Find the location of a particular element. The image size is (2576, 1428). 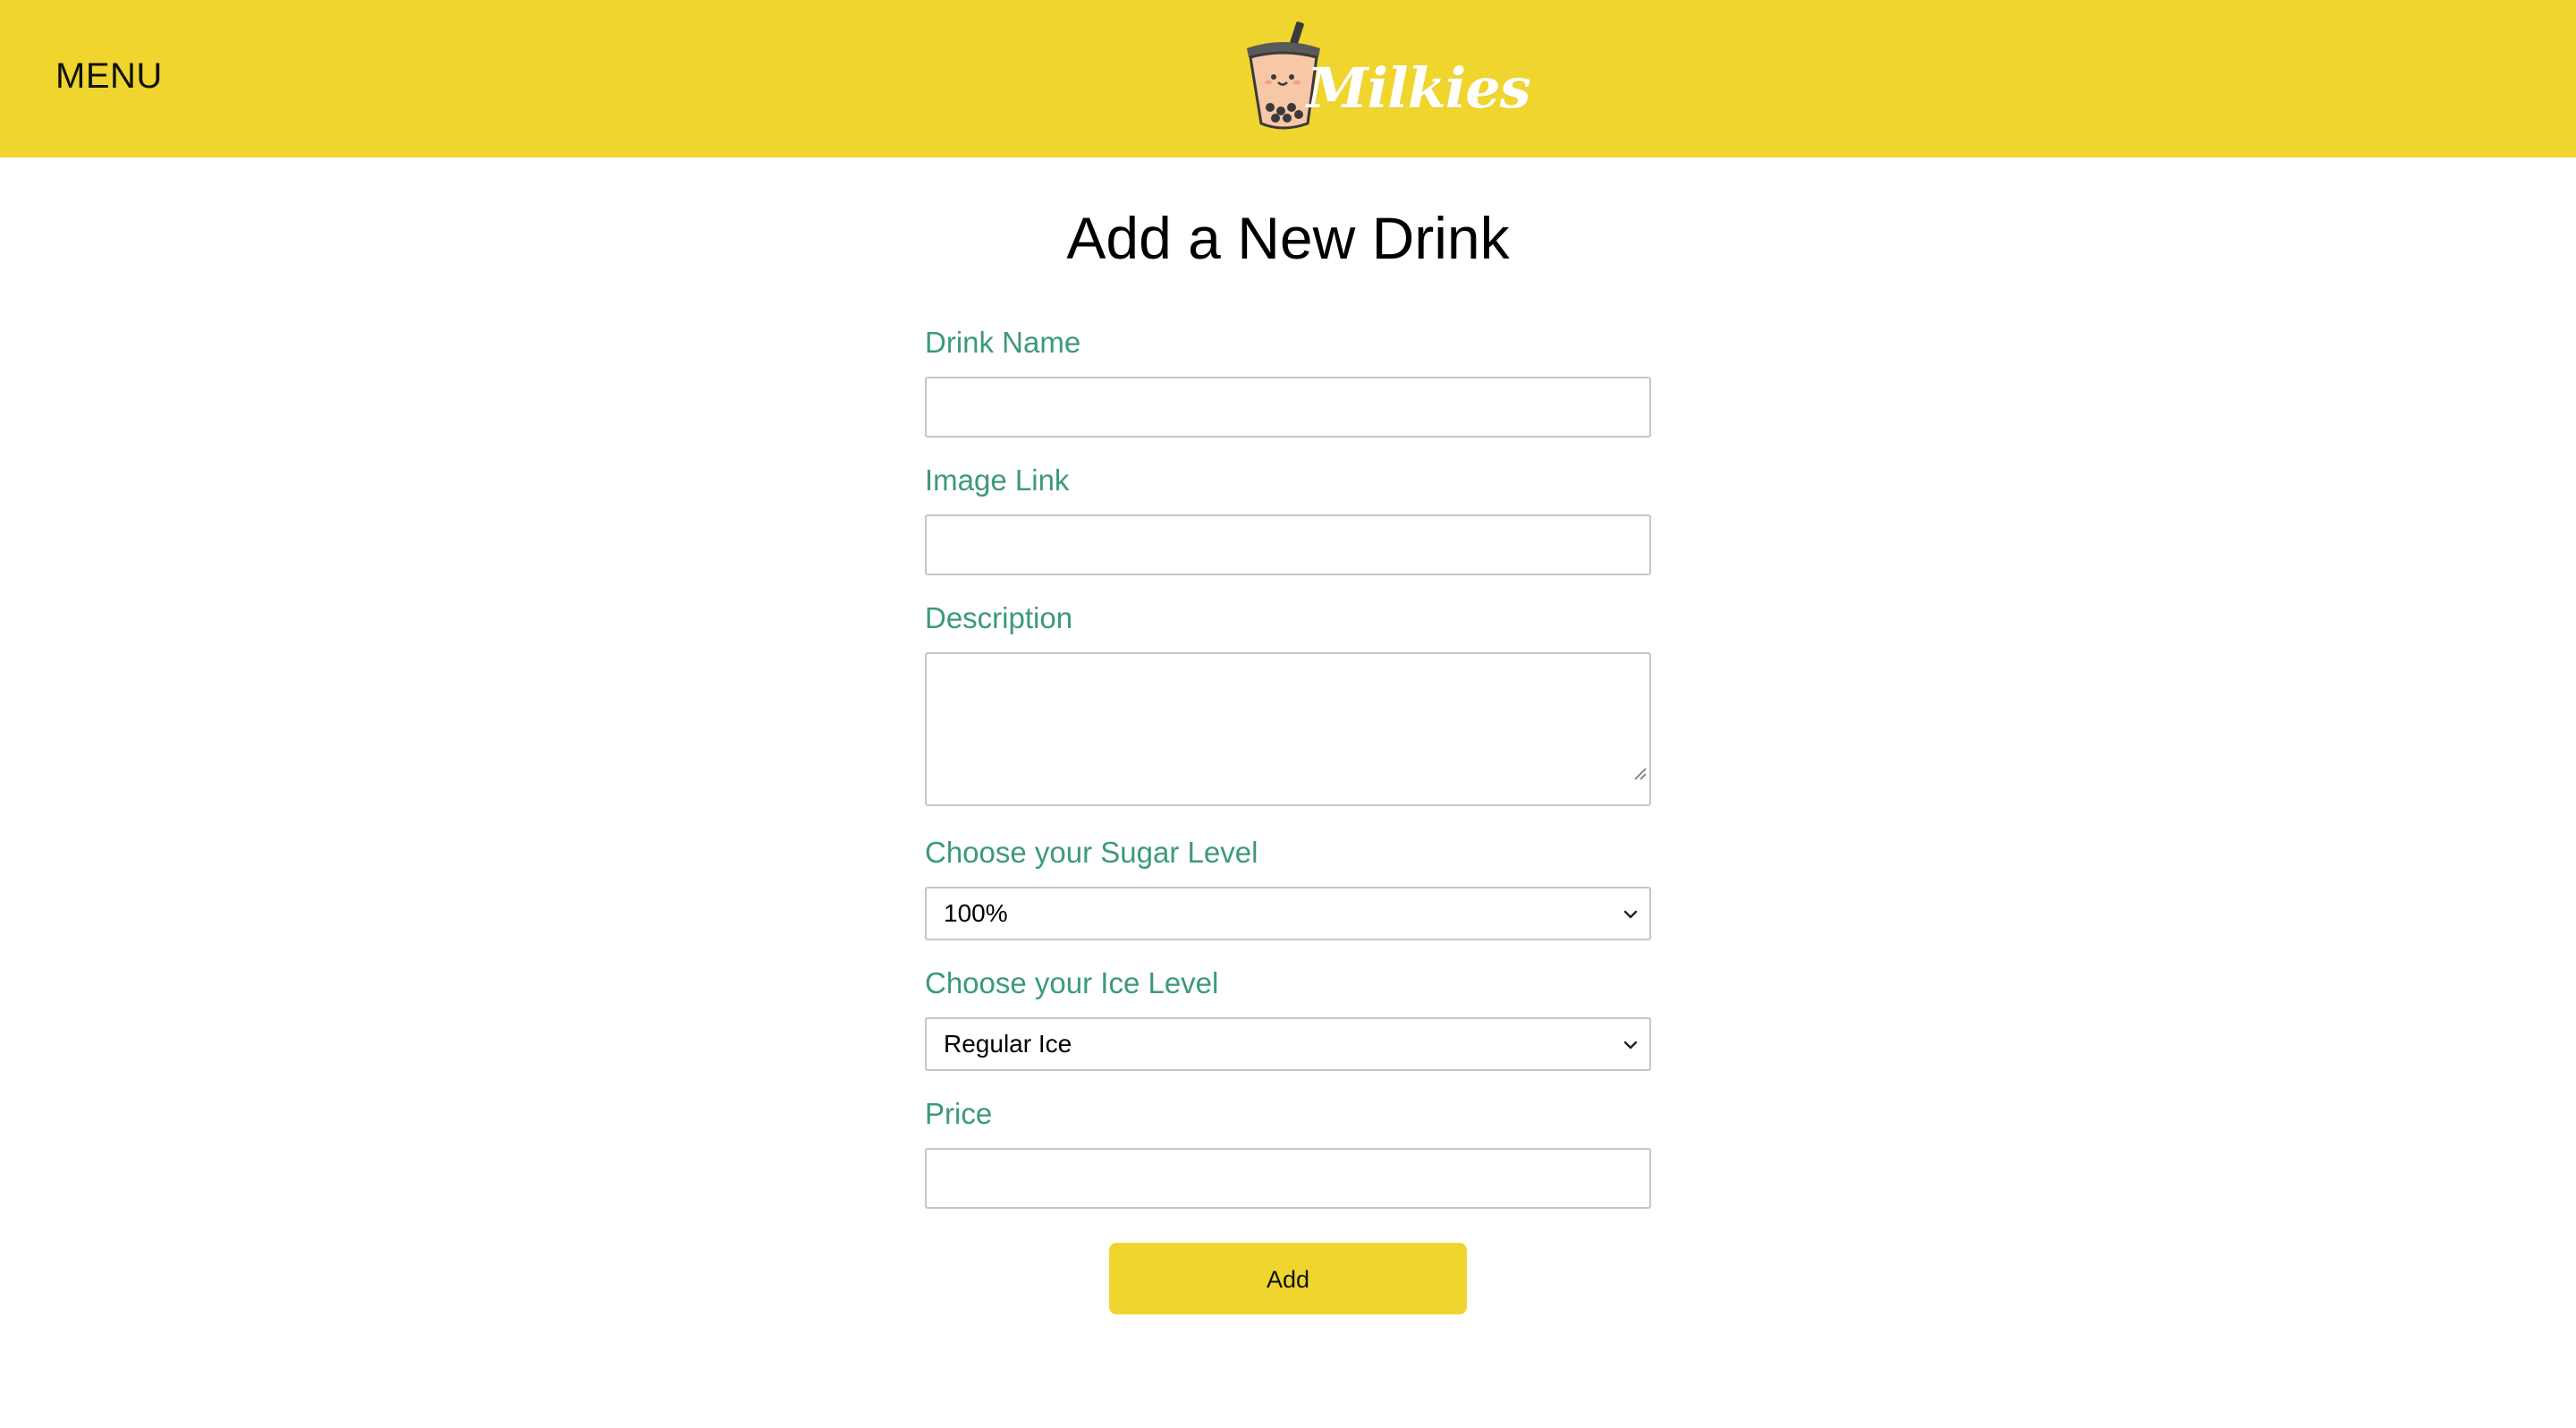

sugar-level-value: 100% is located at coordinates (976, 913).